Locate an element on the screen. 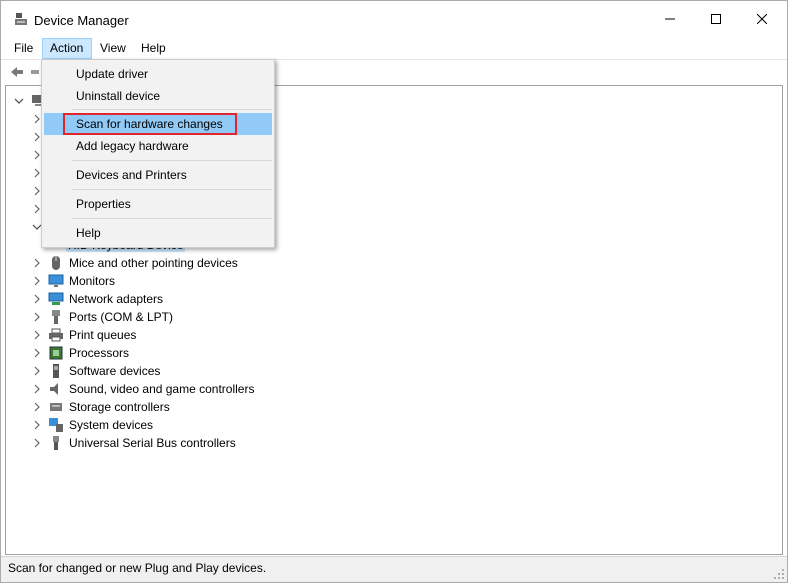  tree-category-row: Print queues is located at coordinates (83, 335).